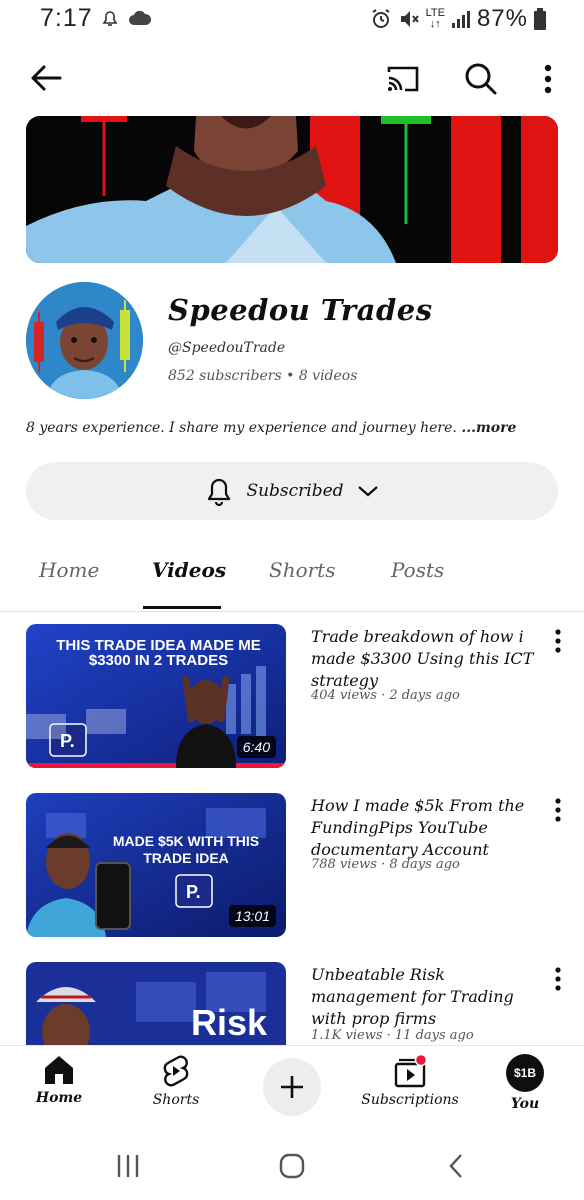 This screenshot has height=1200, width=584. What do you see at coordinates (385, 864) in the screenshot?
I see `video-meta: 788 views · 8 days ago` at bounding box center [385, 864].